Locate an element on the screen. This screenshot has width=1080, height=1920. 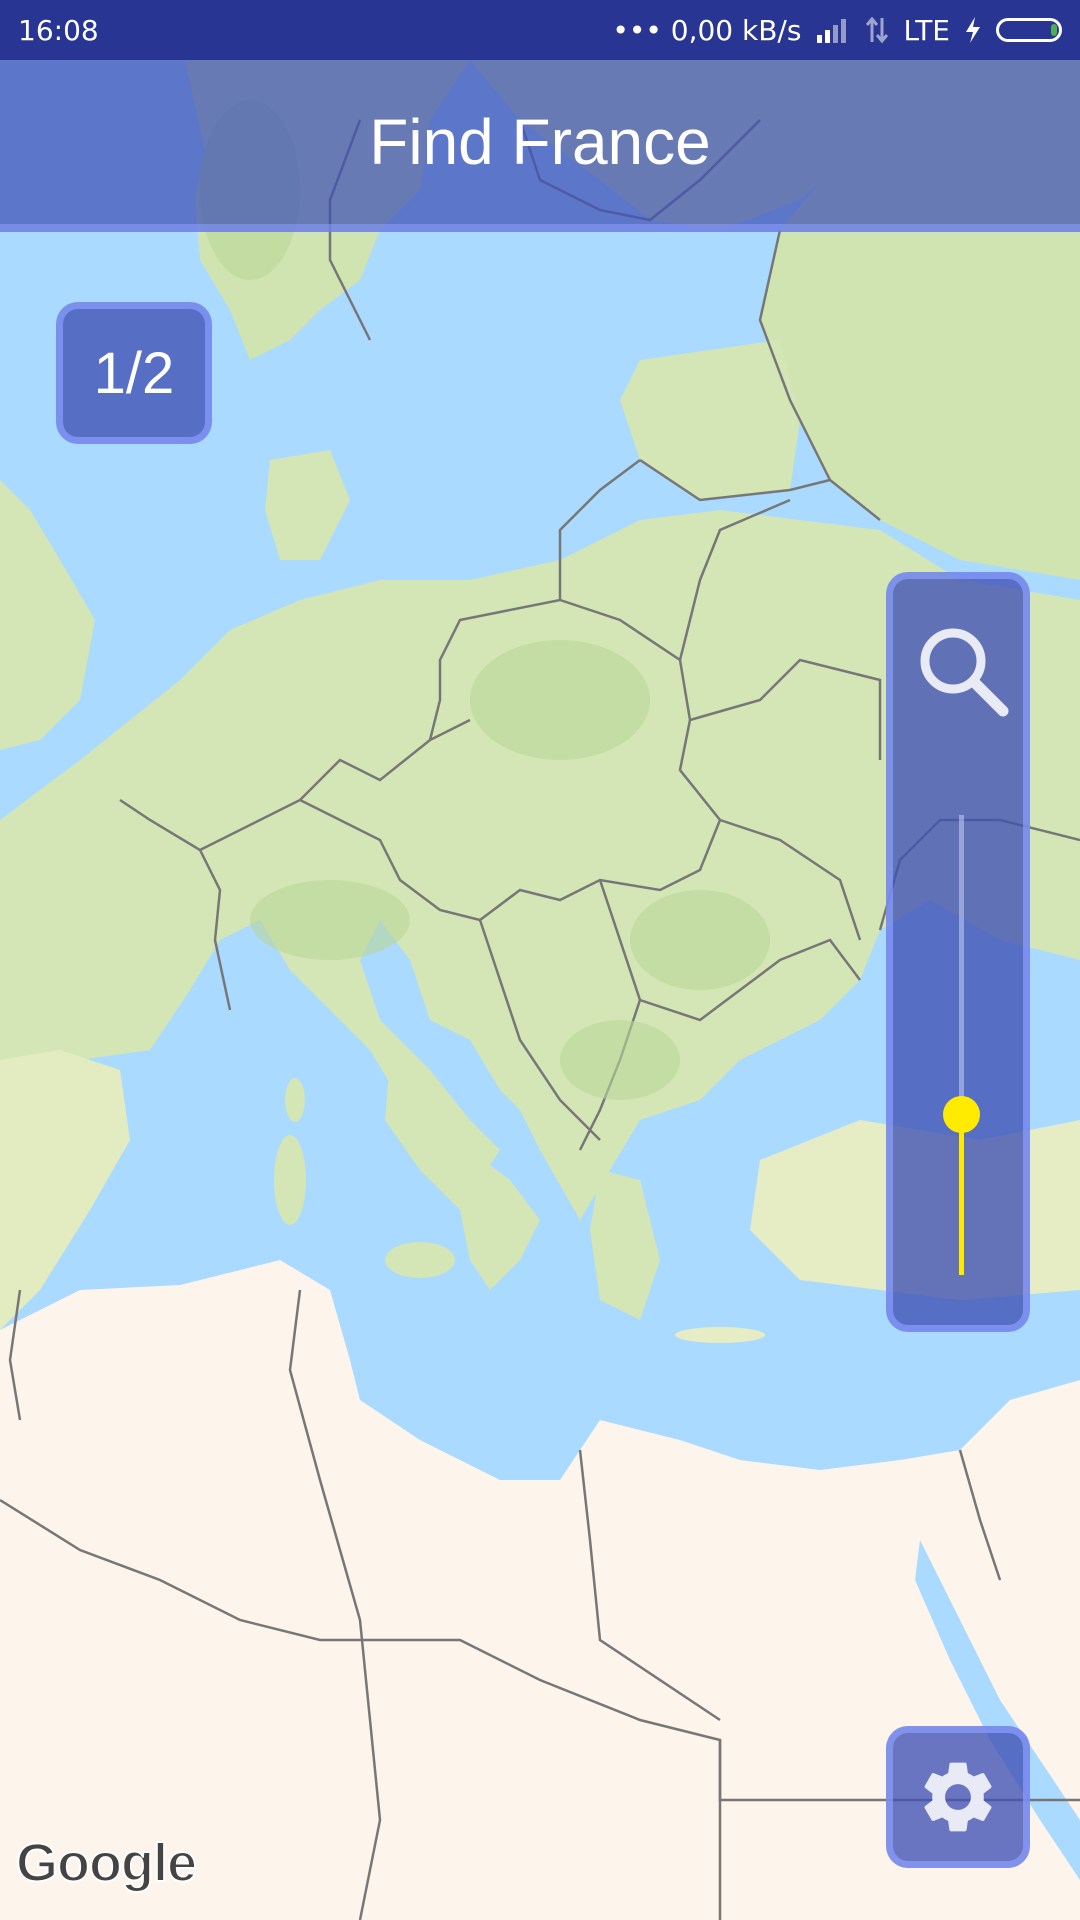
signal-icon is located at coordinates (832, 31).